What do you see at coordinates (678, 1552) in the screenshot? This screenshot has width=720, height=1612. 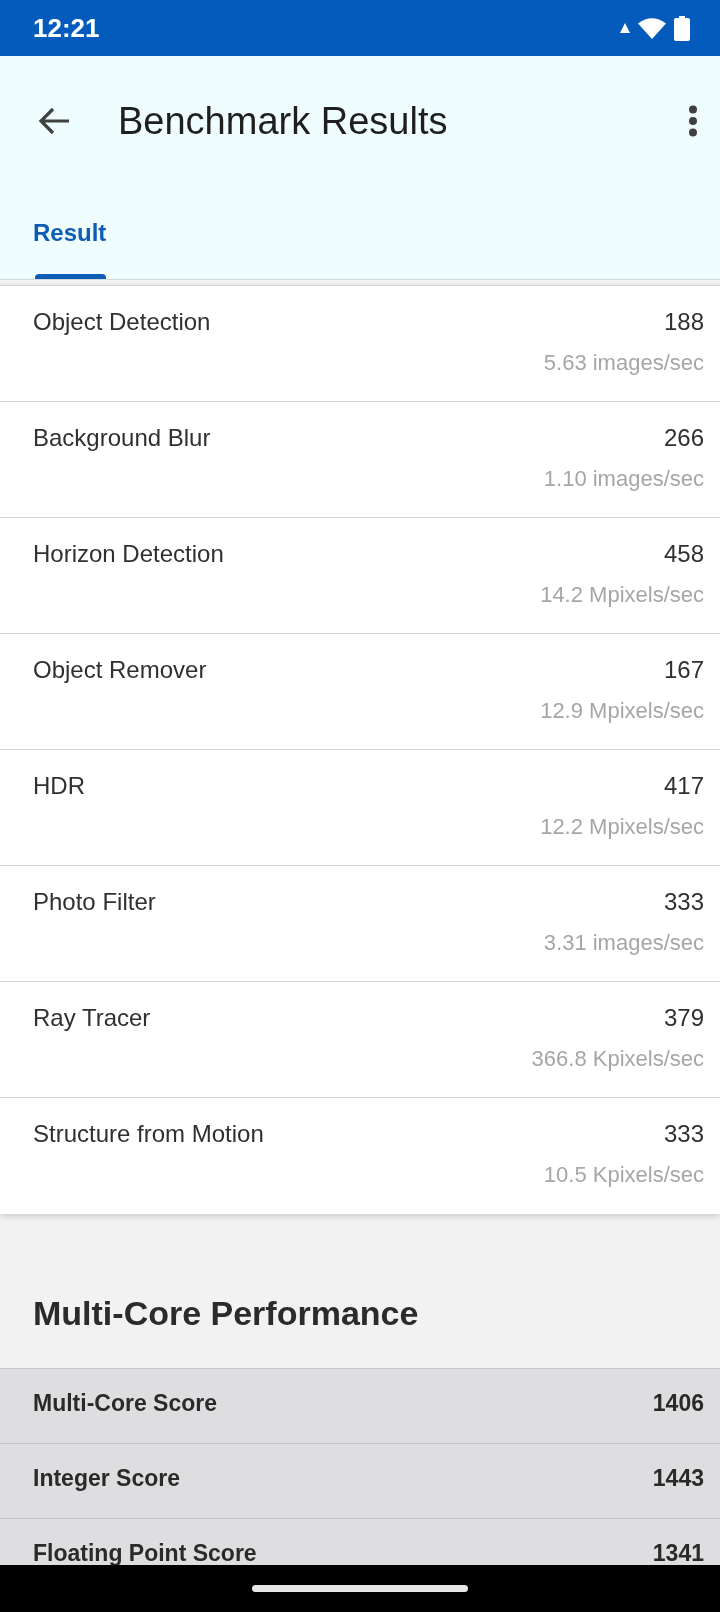 I see `score-value: 1341` at bounding box center [678, 1552].